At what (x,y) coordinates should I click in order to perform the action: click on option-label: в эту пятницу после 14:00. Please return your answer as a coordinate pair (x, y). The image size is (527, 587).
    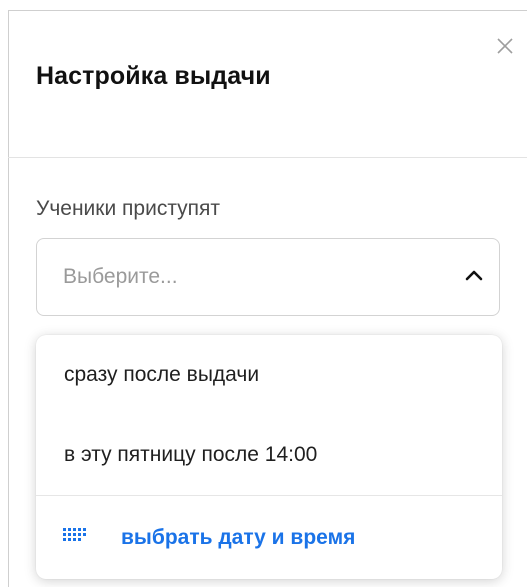
    Looking at the image, I should click on (191, 454).